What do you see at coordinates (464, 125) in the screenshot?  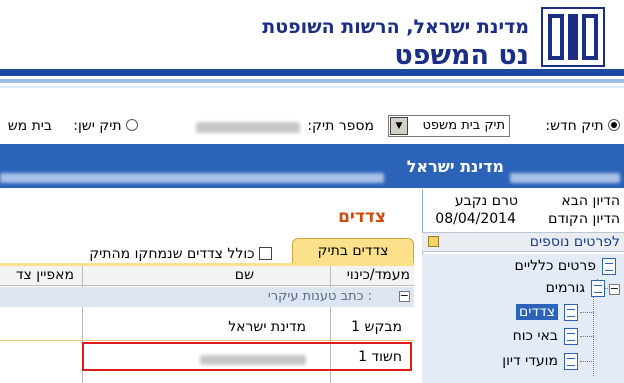 I see `court-file-select-value: תיק בית משפט` at bounding box center [464, 125].